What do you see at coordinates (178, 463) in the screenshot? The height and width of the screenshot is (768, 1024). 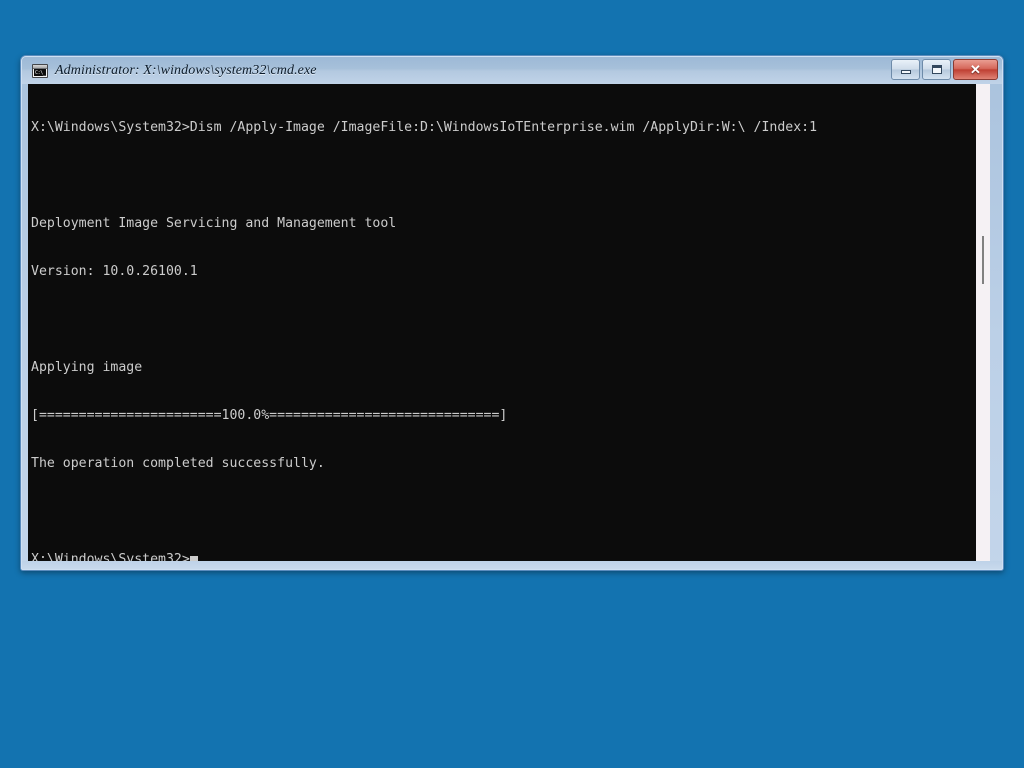 I see `console-line: The operation completed successfully.` at bounding box center [178, 463].